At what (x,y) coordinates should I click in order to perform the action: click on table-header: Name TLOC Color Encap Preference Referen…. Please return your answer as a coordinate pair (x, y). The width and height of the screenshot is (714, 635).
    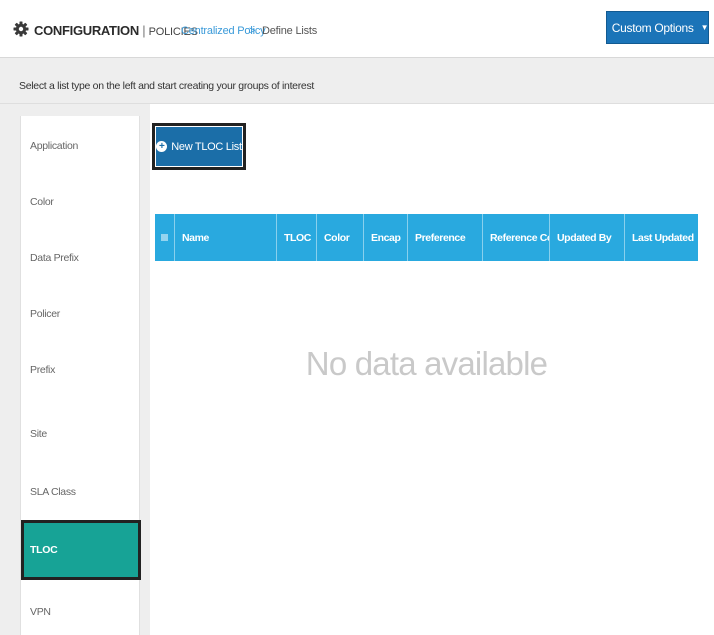
    Looking at the image, I should click on (426, 237).